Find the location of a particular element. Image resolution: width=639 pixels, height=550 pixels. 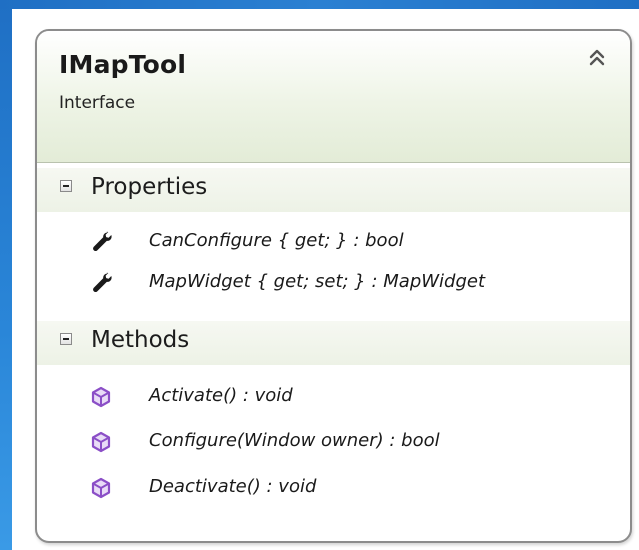

property-signature: MapWidget { get; set; } : MapWidget is located at coordinates (317, 281).